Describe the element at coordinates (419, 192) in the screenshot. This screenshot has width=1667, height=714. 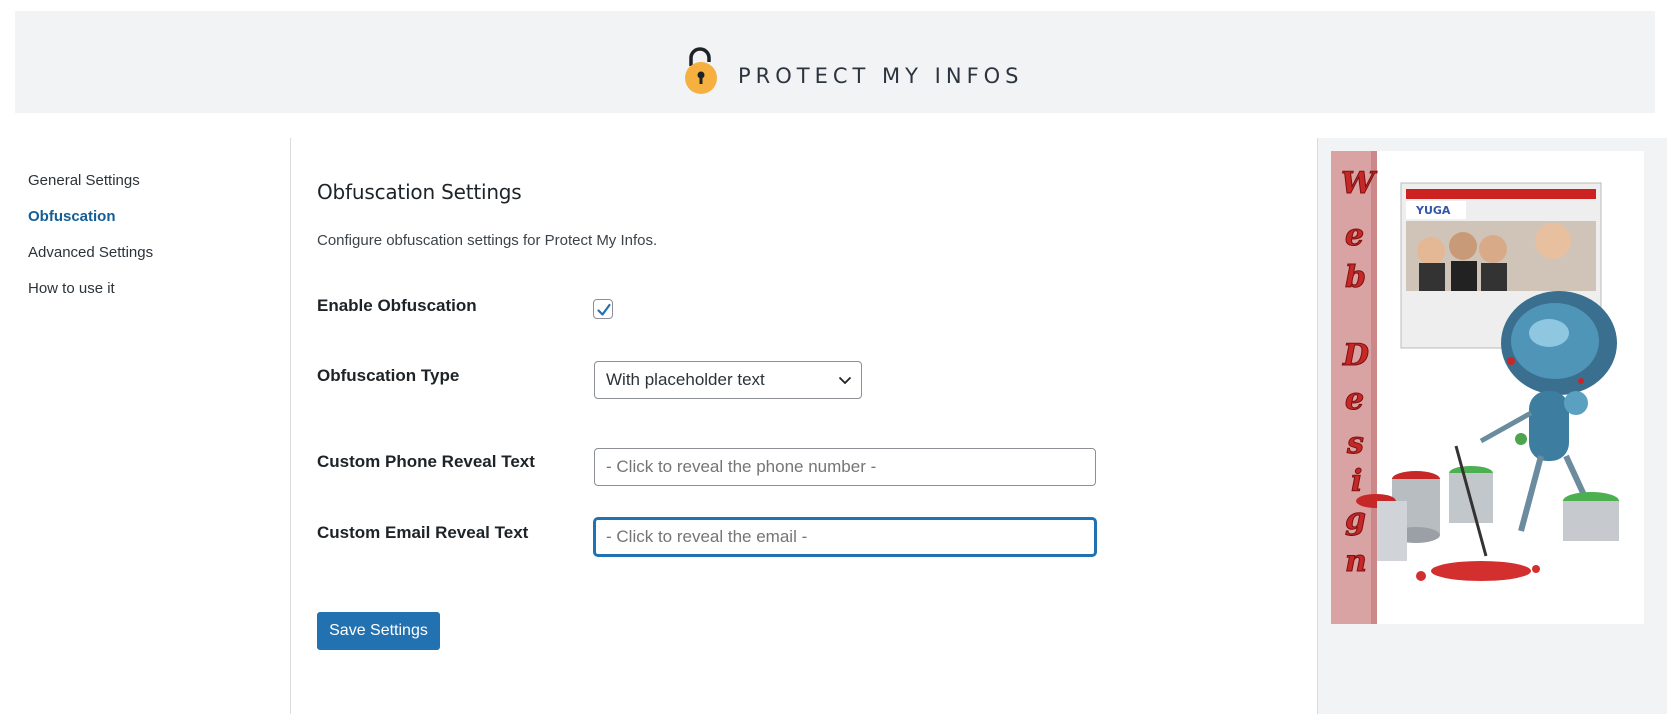
I see `page-title: Obfuscation Settings` at that location.